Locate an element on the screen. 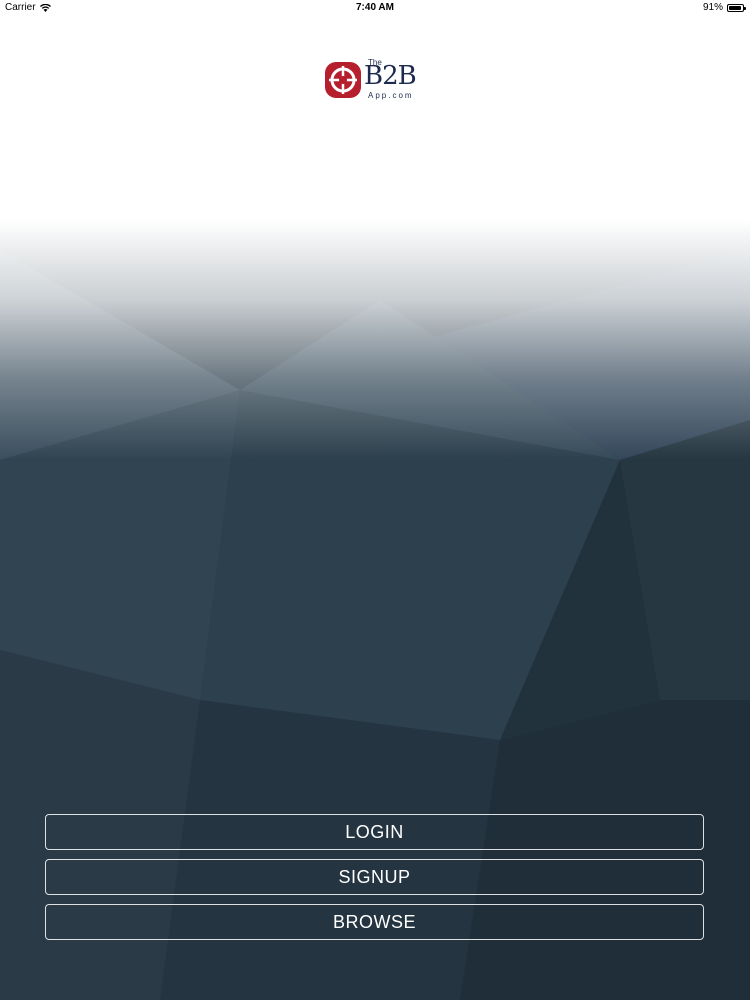 The height and width of the screenshot is (1000, 750). signup-button: SIGNUP is located at coordinates (374, 877).